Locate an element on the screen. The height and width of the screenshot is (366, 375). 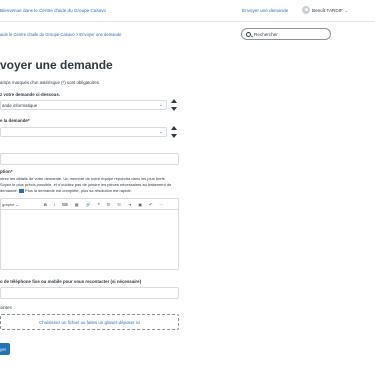
image-icon: ▣ is located at coordinates (140, 204).